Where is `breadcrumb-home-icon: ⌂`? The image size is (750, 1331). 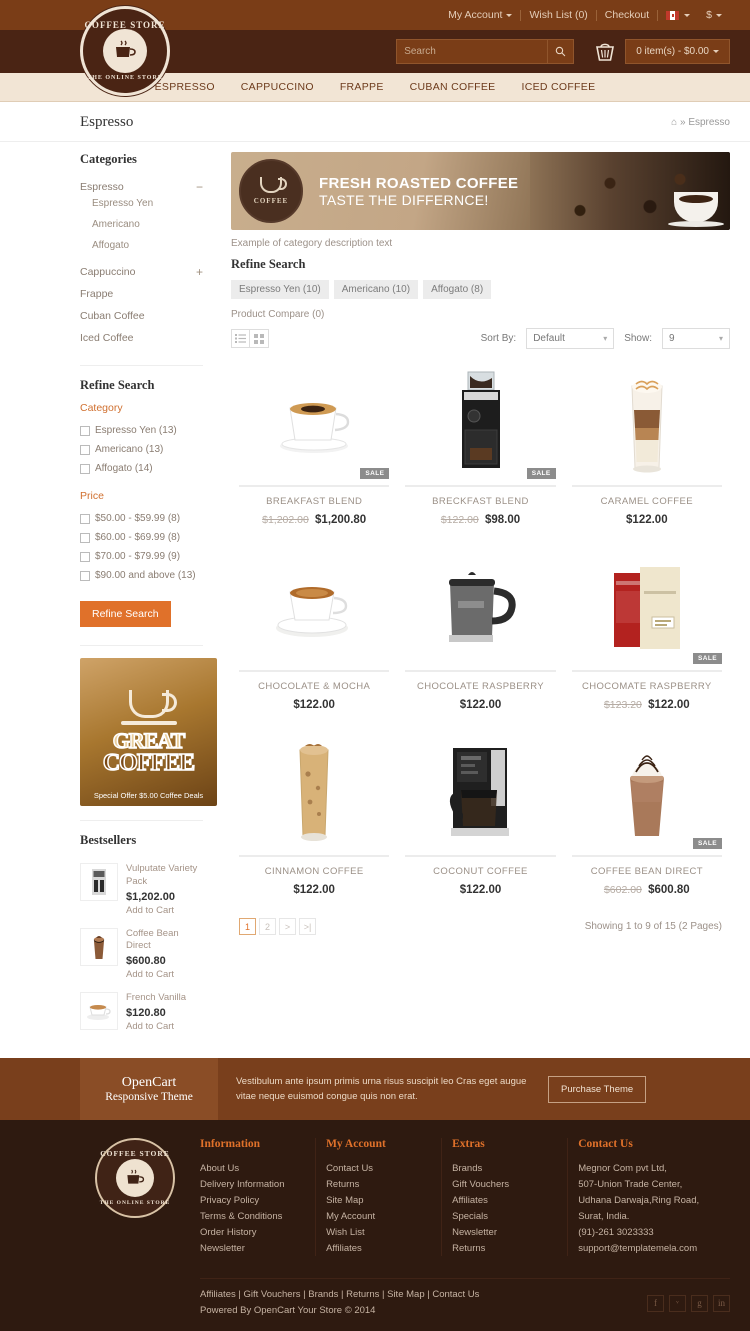
breadcrumb-home-icon: ⌂ is located at coordinates (674, 122).